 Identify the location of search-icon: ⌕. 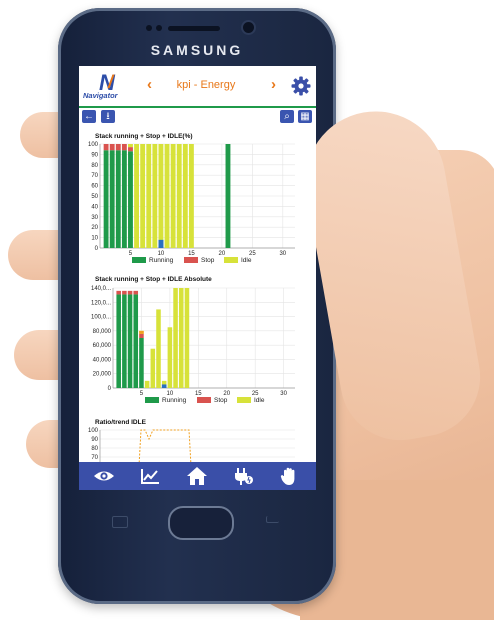
(287, 116).